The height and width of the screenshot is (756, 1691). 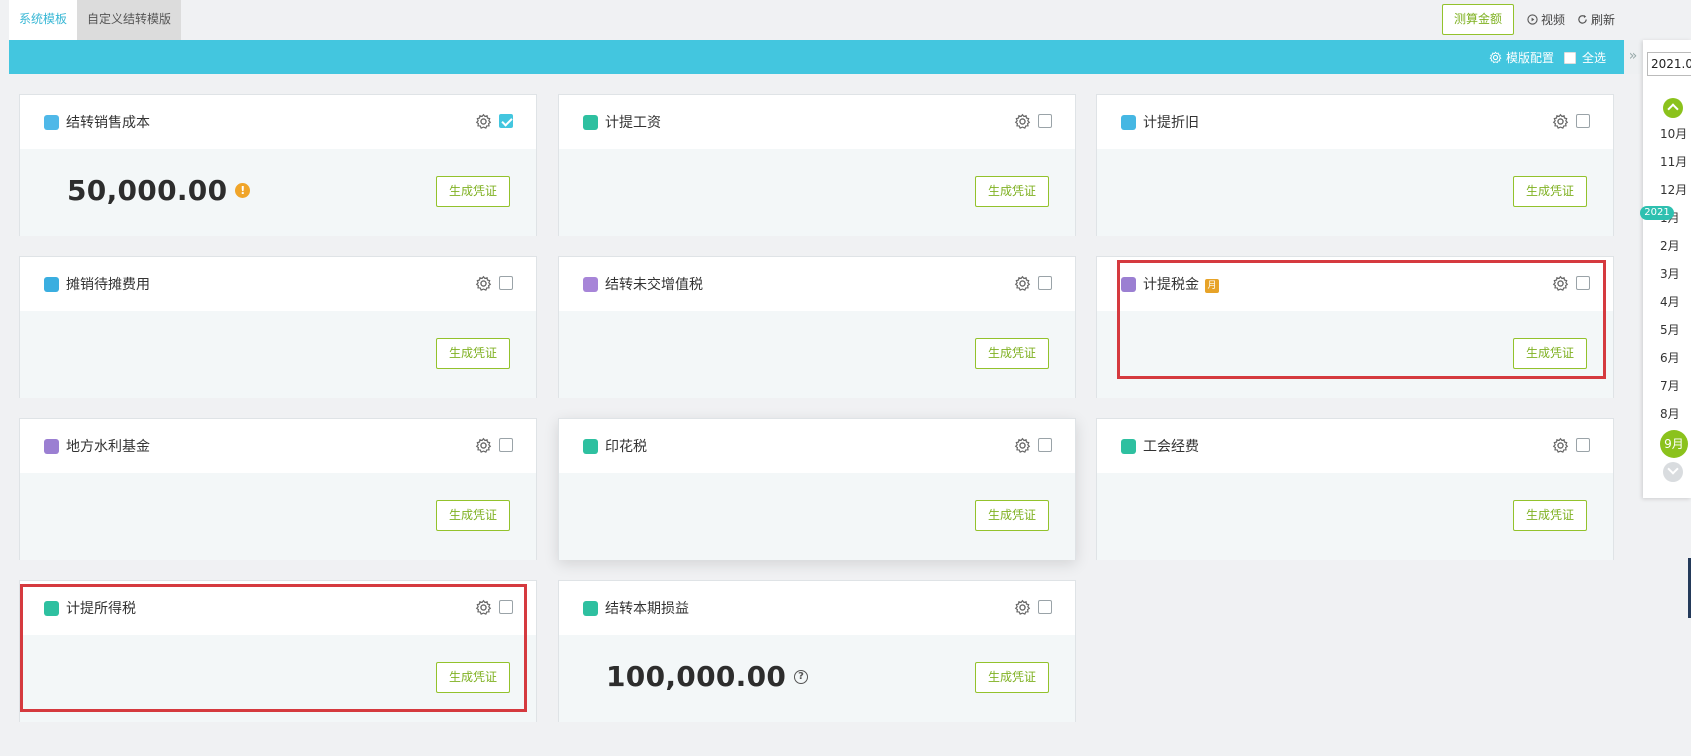 What do you see at coordinates (817, 489) in the screenshot?
I see `template-card: 印花税生成凭证` at bounding box center [817, 489].